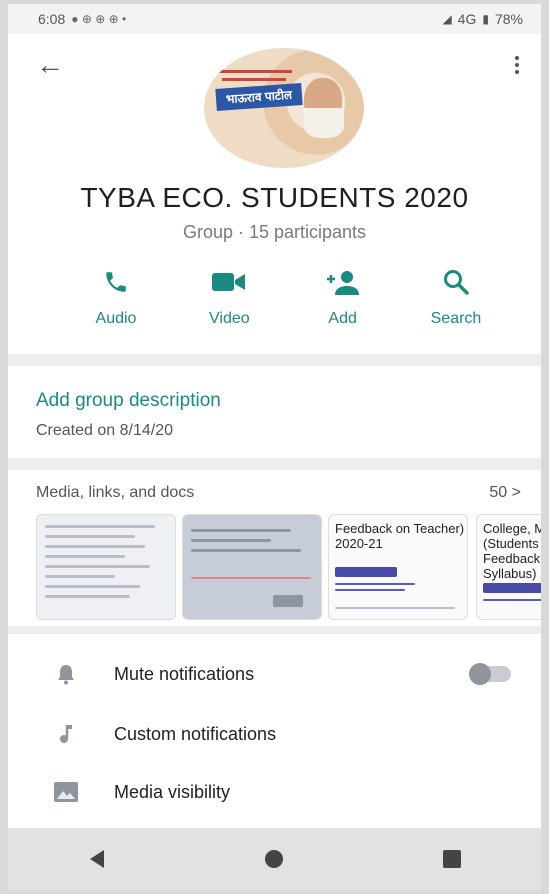 The height and width of the screenshot is (894, 549). What do you see at coordinates (52, 19) in the screenshot?
I see `status-time: 6:08` at bounding box center [52, 19].